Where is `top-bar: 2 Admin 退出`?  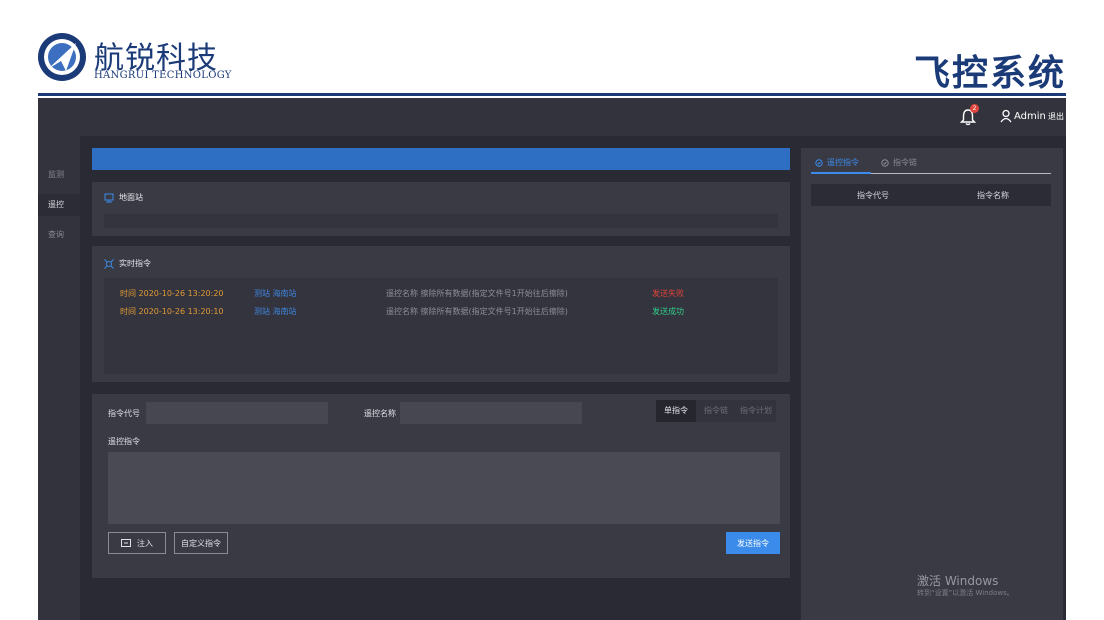 top-bar: 2 Admin 退出 is located at coordinates (552, 117).